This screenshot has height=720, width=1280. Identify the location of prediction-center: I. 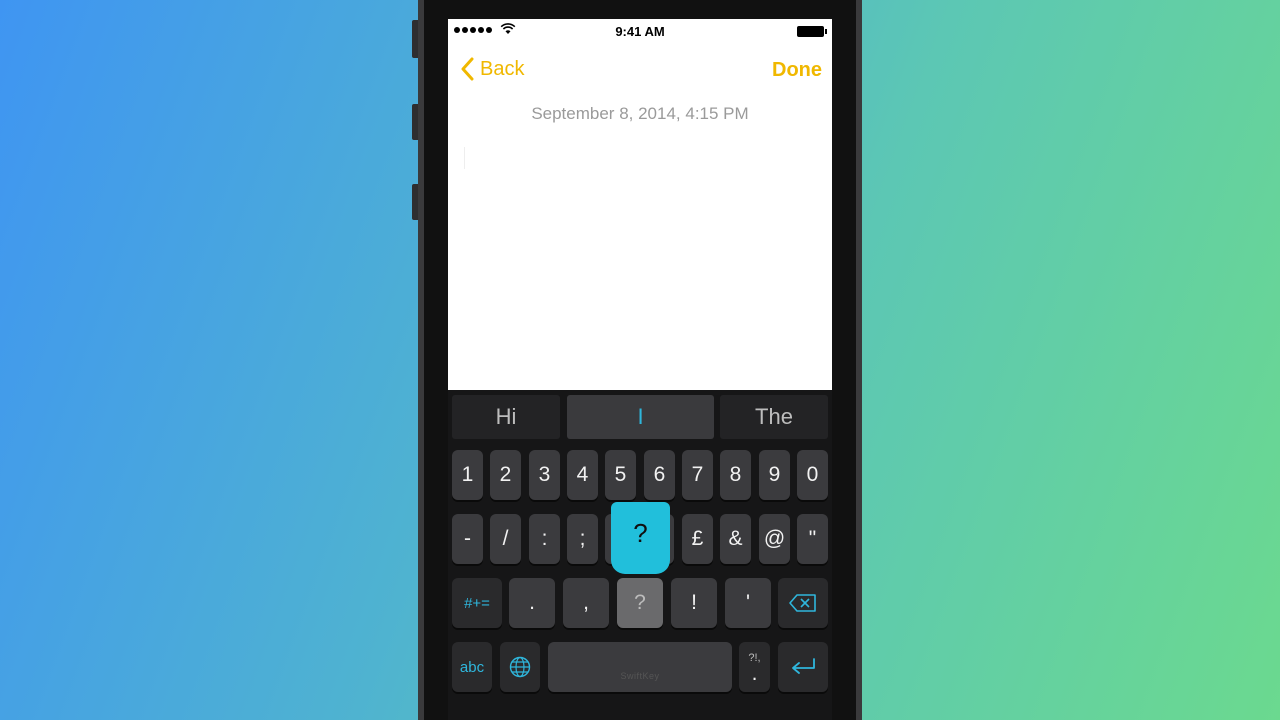
(640, 417).